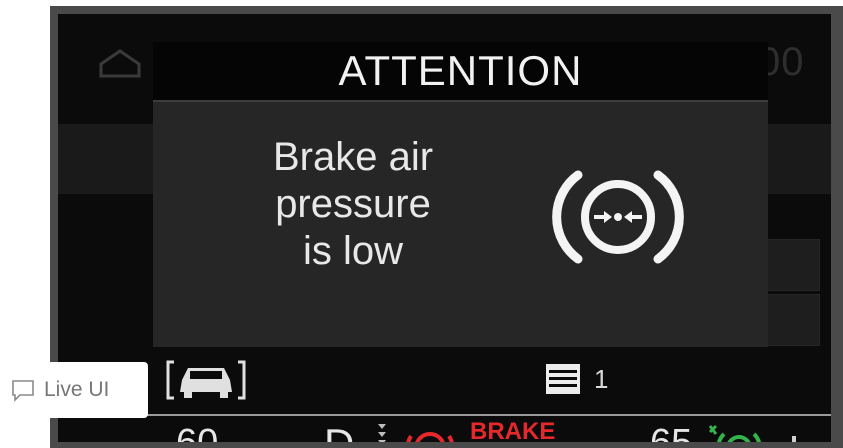  I want to click on brake-air-pressure-icon, so click(618, 217).